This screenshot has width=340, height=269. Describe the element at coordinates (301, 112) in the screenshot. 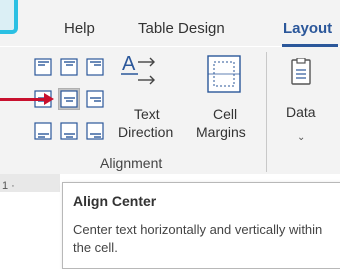

I see `data-label: Data` at that location.